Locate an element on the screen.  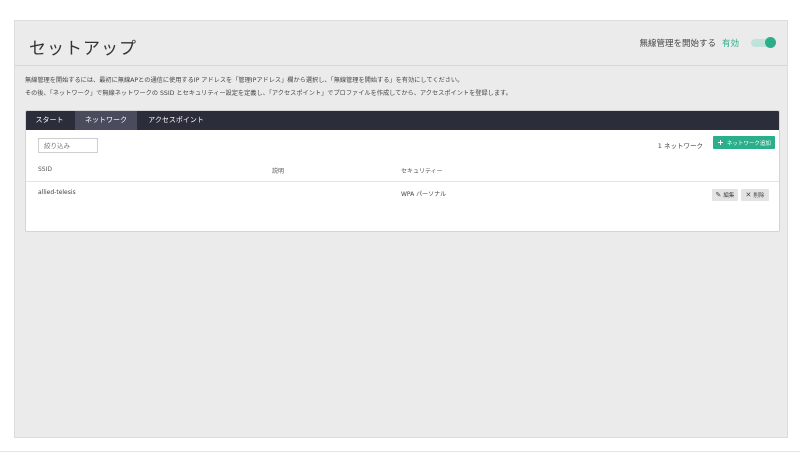
wireless-management-toggle is located at coordinates (763, 42).